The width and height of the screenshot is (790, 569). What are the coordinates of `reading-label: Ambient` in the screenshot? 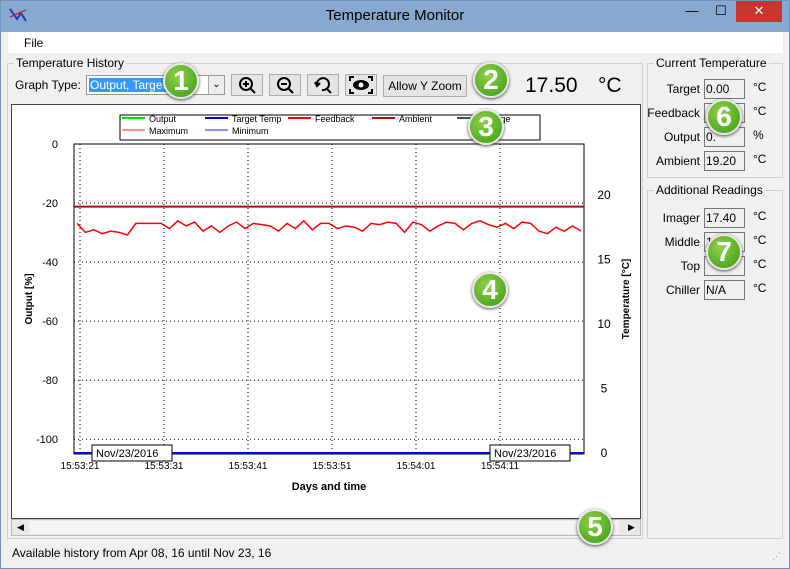 It's located at (677, 161).